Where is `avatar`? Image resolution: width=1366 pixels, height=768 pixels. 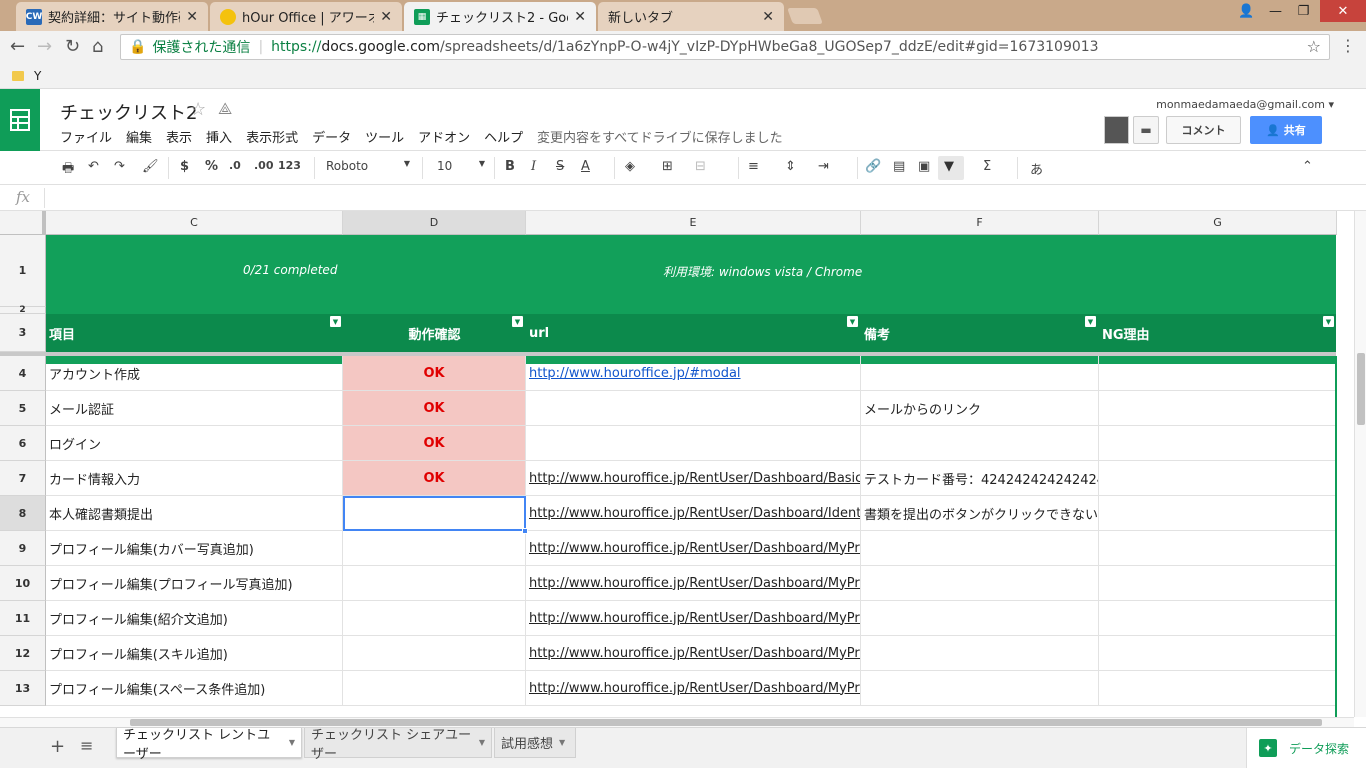
avatar is located at coordinates (1116, 130).